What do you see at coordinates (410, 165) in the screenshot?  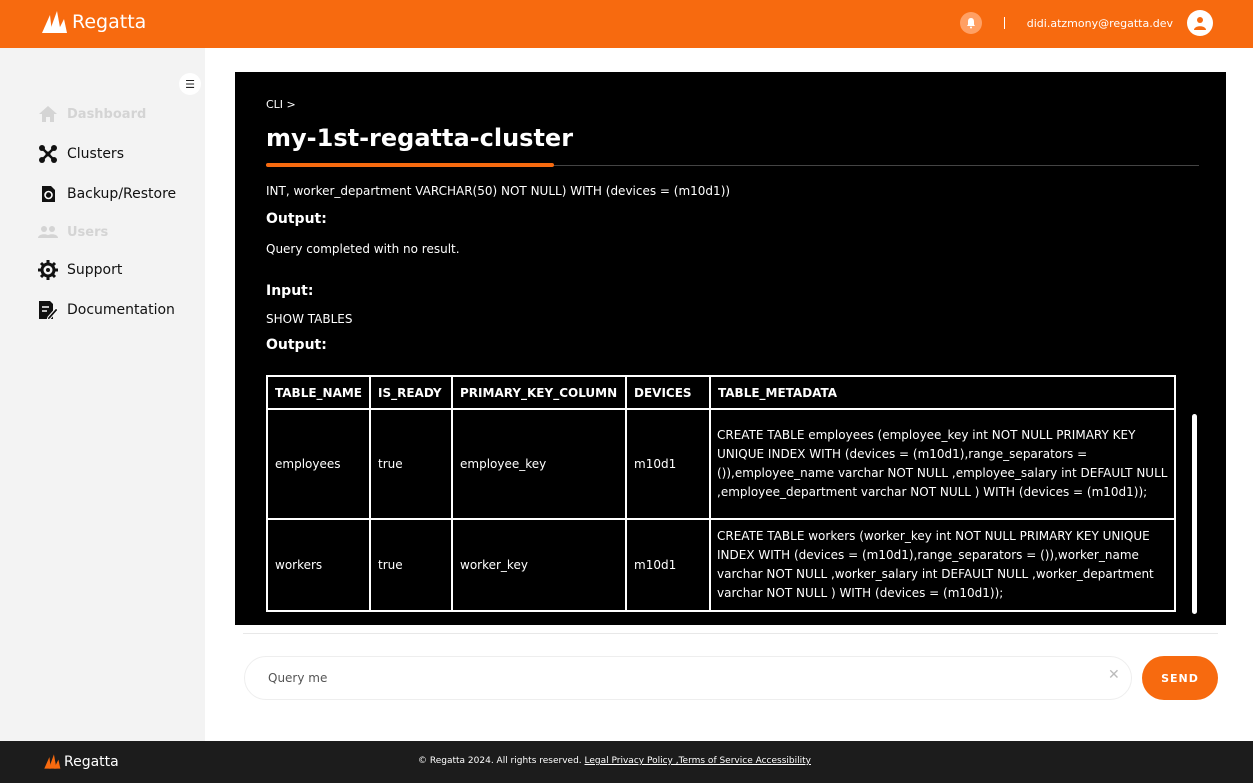 I see `title-accent-underline` at bounding box center [410, 165].